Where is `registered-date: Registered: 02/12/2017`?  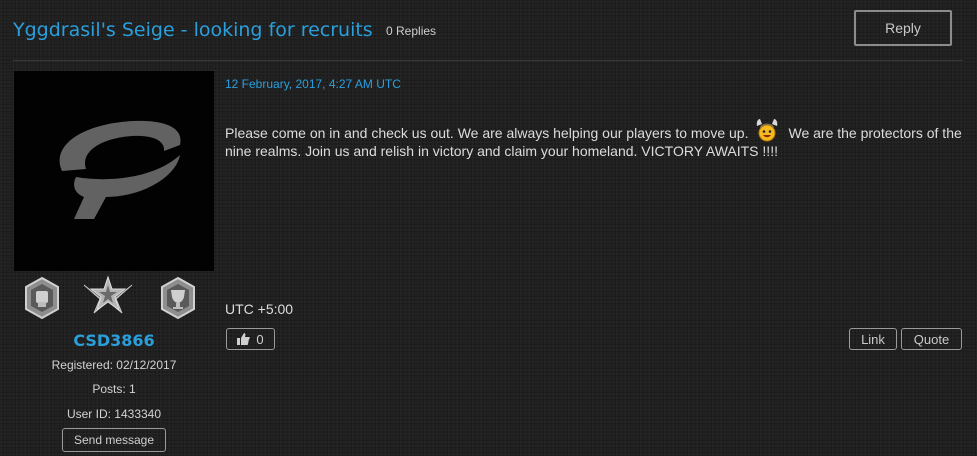
registered-date: Registered: 02/12/2017 is located at coordinates (114, 365).